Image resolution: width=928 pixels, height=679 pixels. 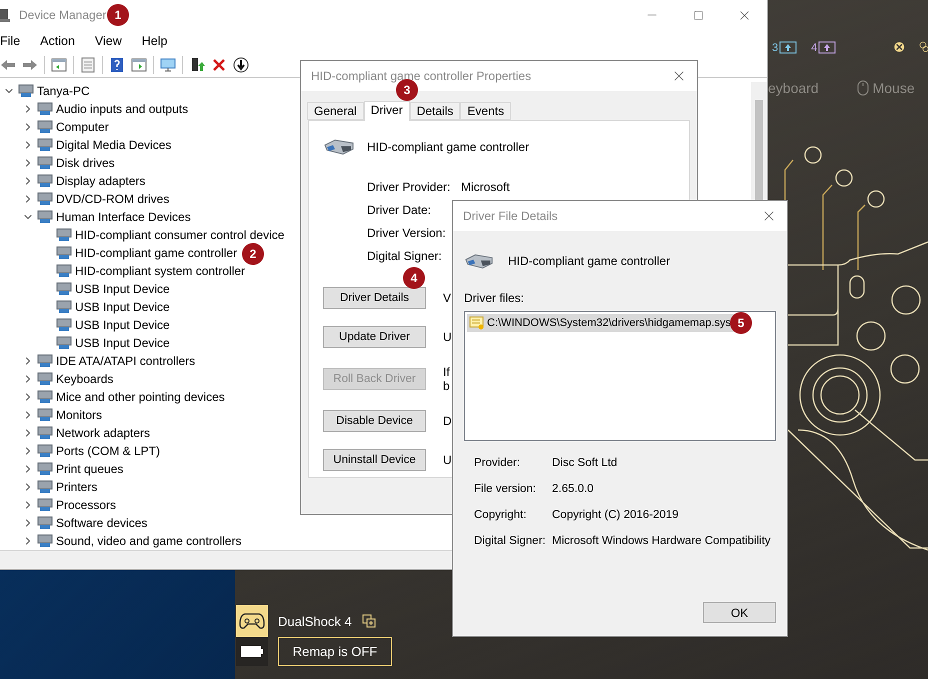 What do you see at coordinates (573, 489) in the screenshot?
I see `info-value: 2.65.0.0` at bounding box center [573, 489].